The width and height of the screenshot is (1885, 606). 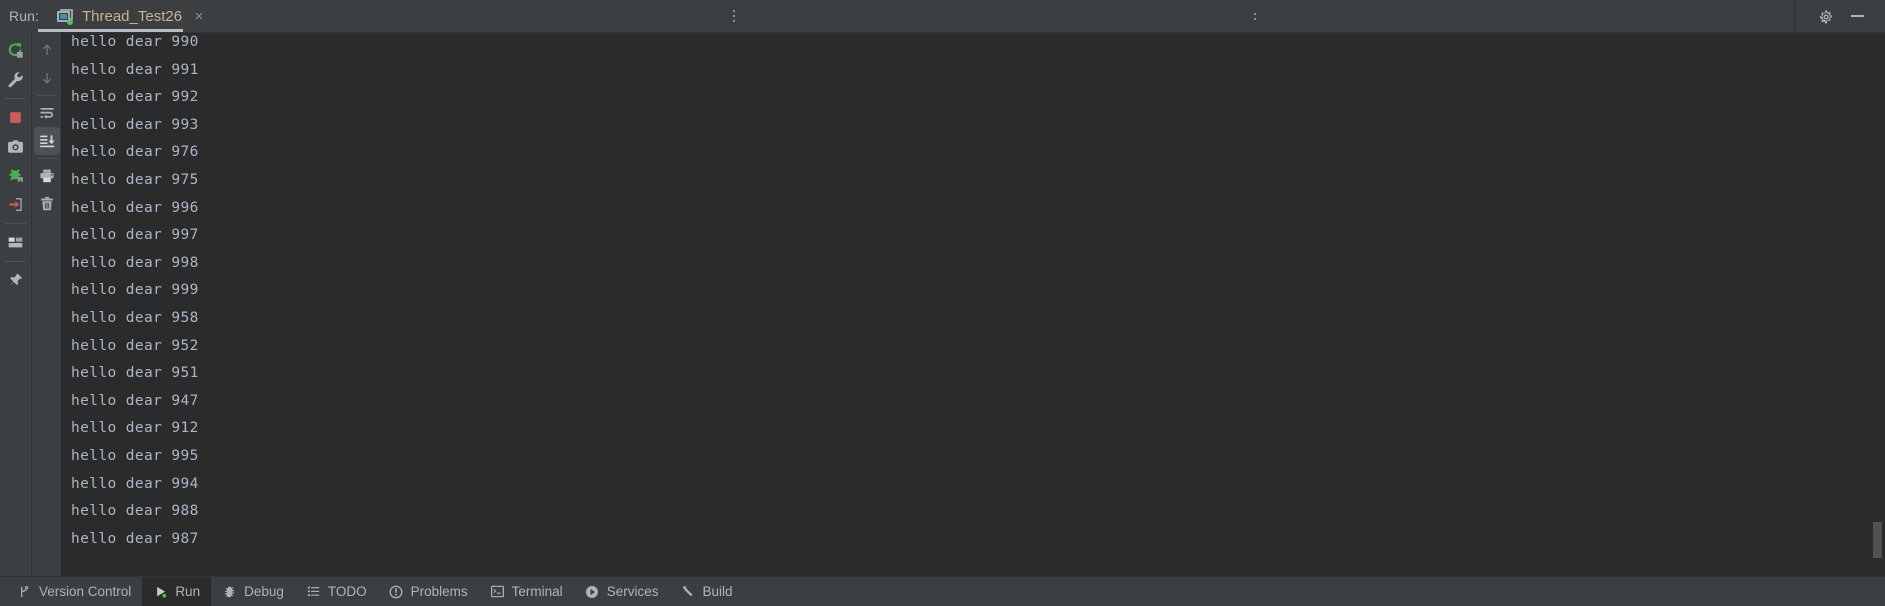 I want to click on wrench-icon, so click(x=15, y=79).